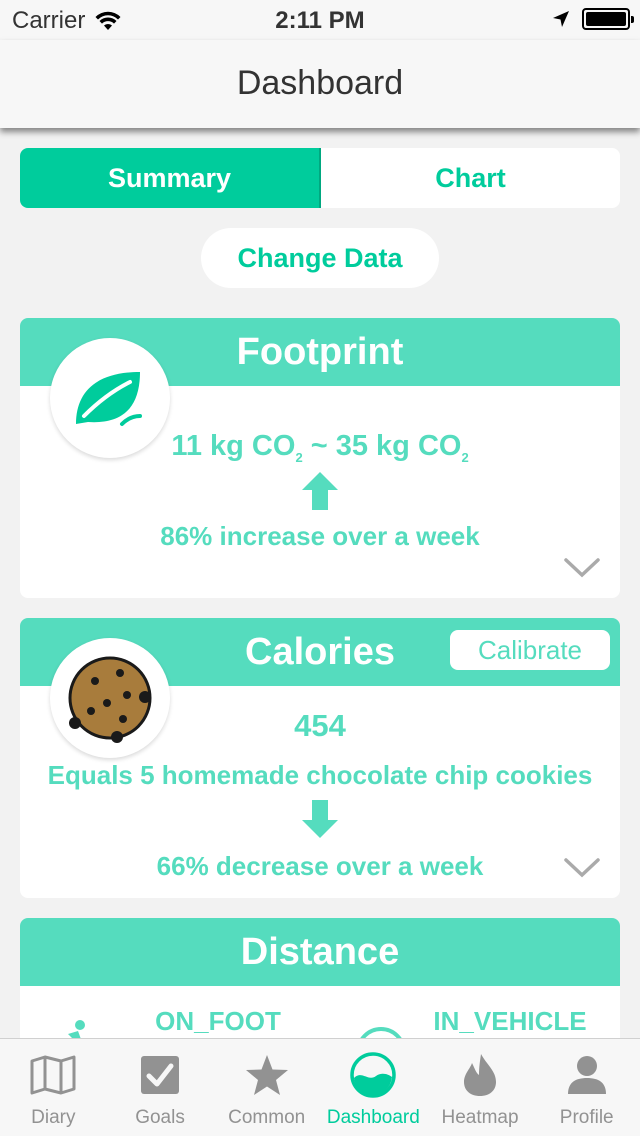  I want to click on person-icon, so click(587, 1075).